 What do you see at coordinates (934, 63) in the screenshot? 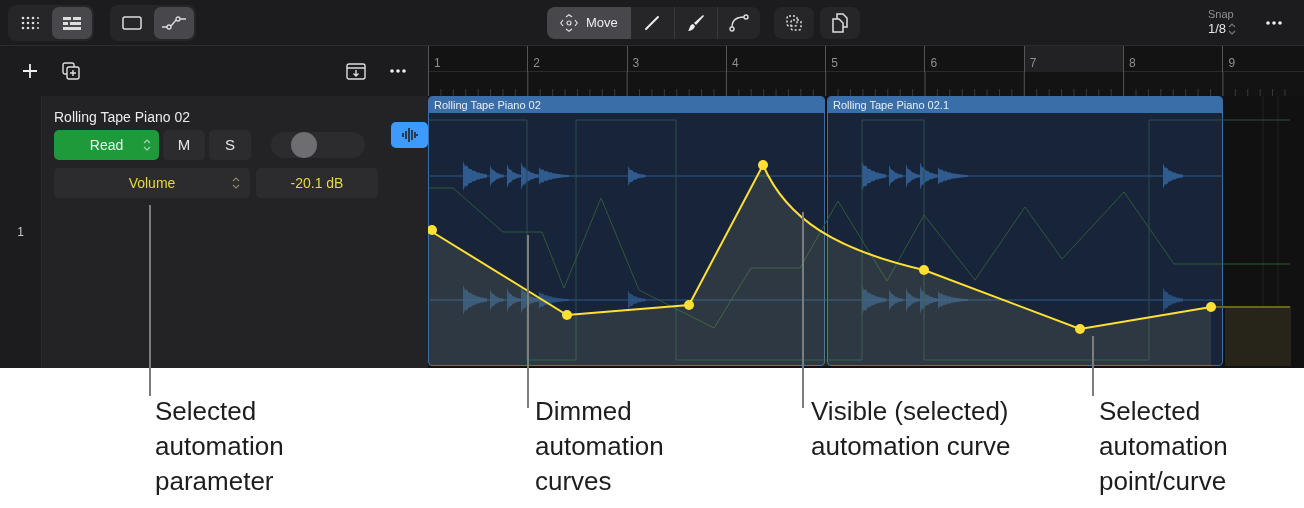
I see `bar-number: 6` at bounding box center [934, 63].